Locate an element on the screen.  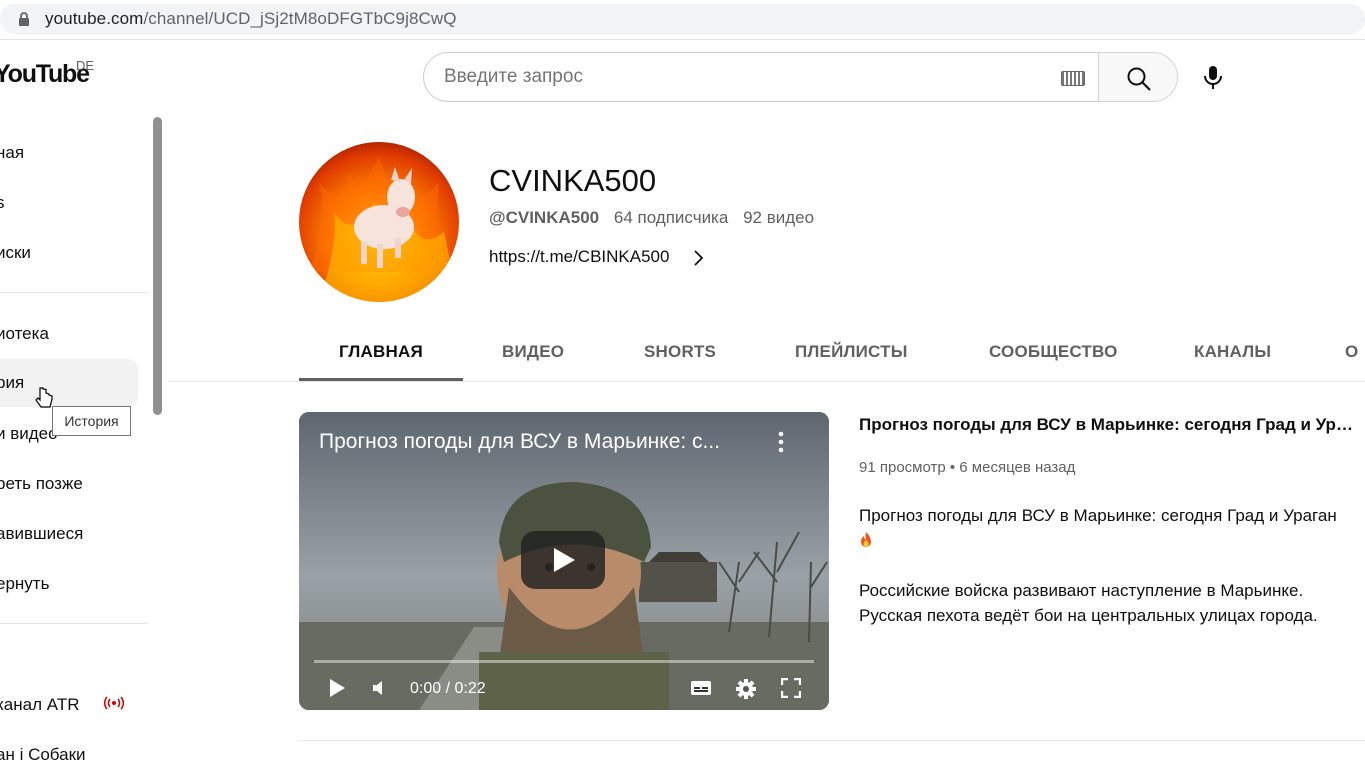
sidebar-item-shorts: s is located at coordinates (69, 203).